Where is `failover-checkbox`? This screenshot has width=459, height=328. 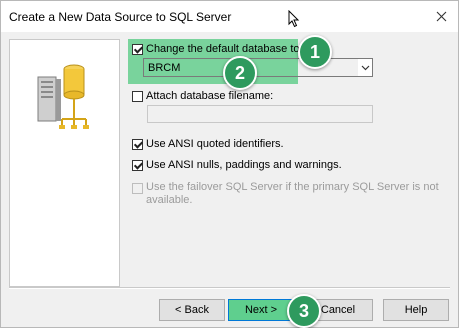
failover-checkbox is located at coordinates (137, 188).